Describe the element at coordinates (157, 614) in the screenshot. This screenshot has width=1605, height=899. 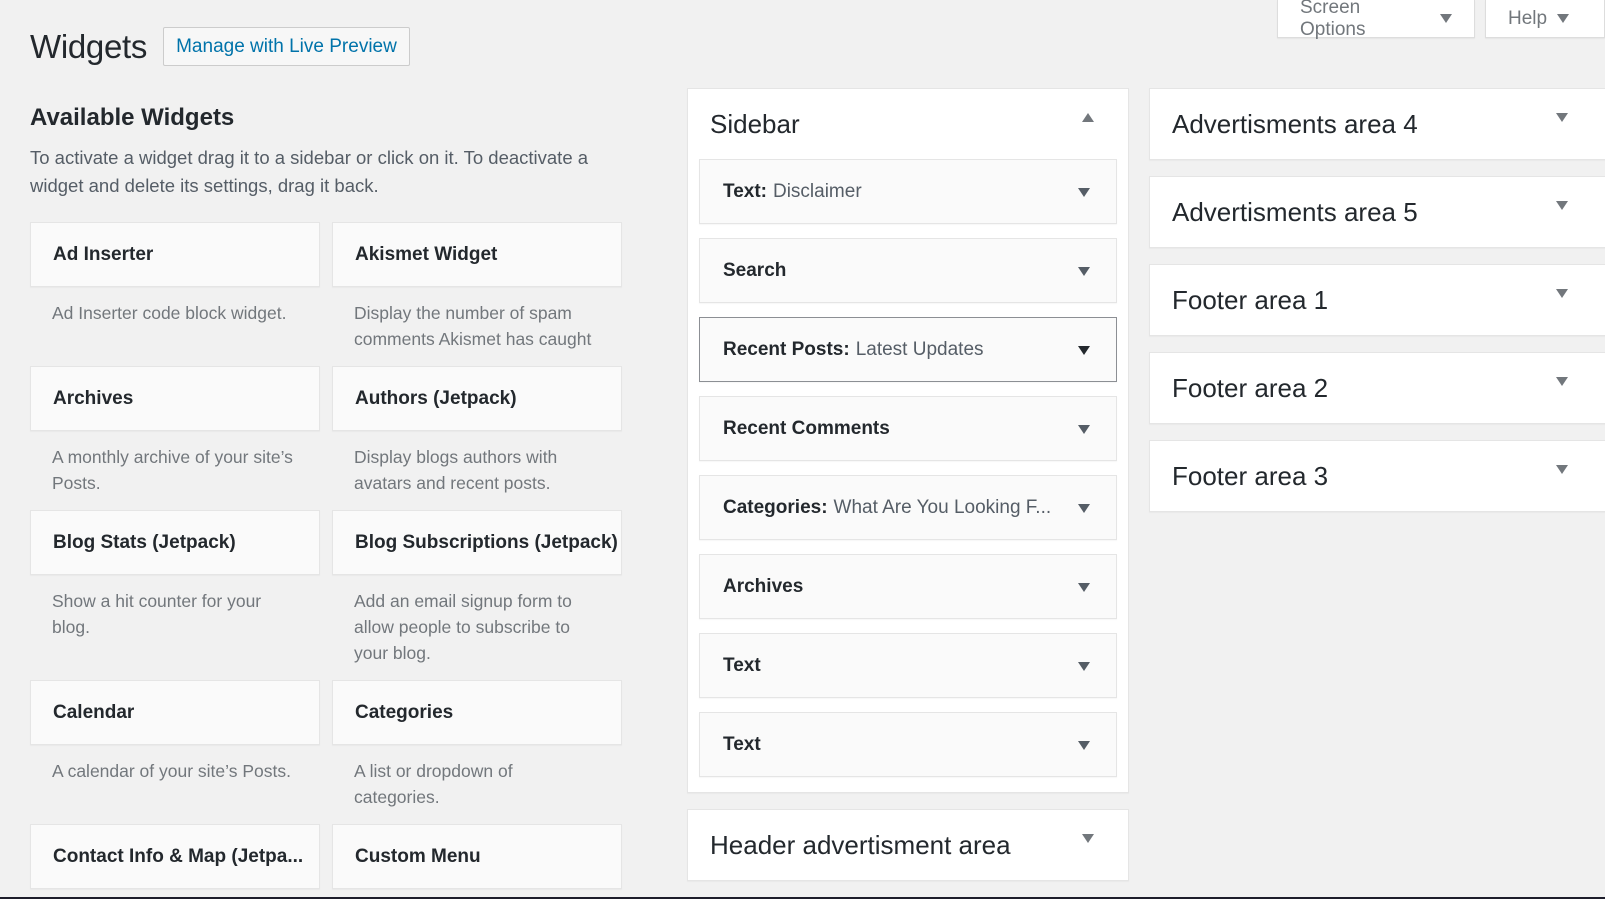
I see `widget-description: Show a hit counter for your blog.` at that location.